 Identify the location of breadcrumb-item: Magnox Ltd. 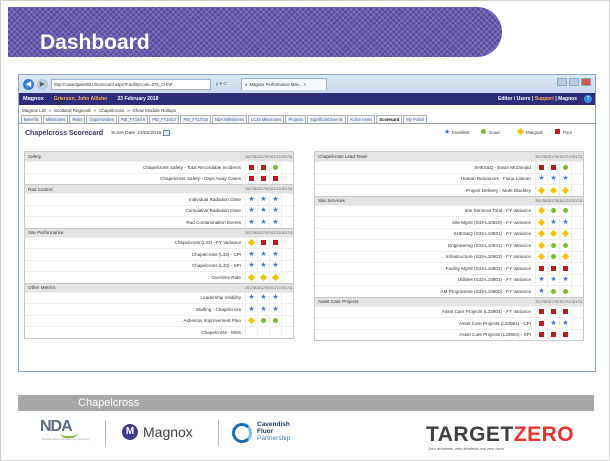
(34, 110).